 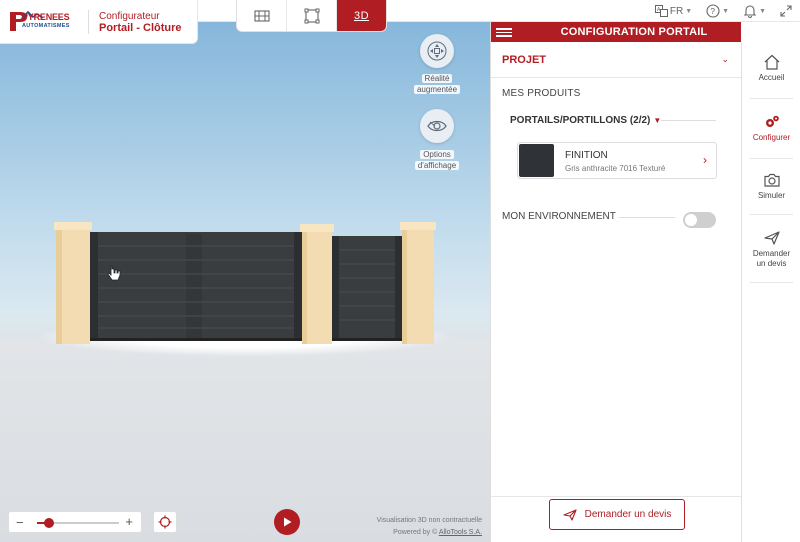 I want to click on disclaimer-text: Visualisation 3D non contractuelle, so click(x=429, y=520).